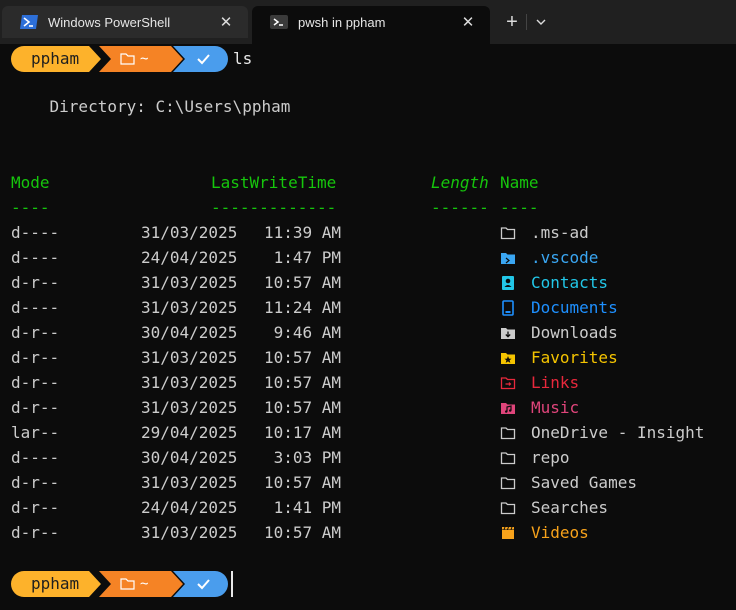 Image resolution: width=736 pixels, height=610 pixels. What do you see at coordinates (560, 233) in the screenshot?
I see `row-name: .ms-ad` at bounding box center [560, 233].